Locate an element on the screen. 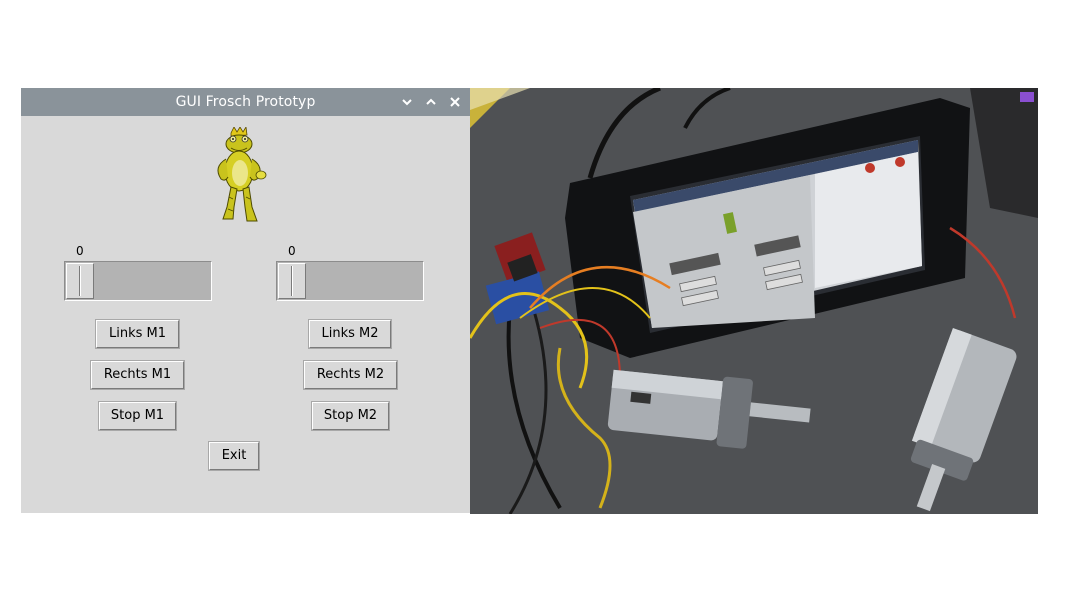 This screenshot has width=1089, height=600. stop-m2-button: Stop M2 is located at coordinates (350, 416).